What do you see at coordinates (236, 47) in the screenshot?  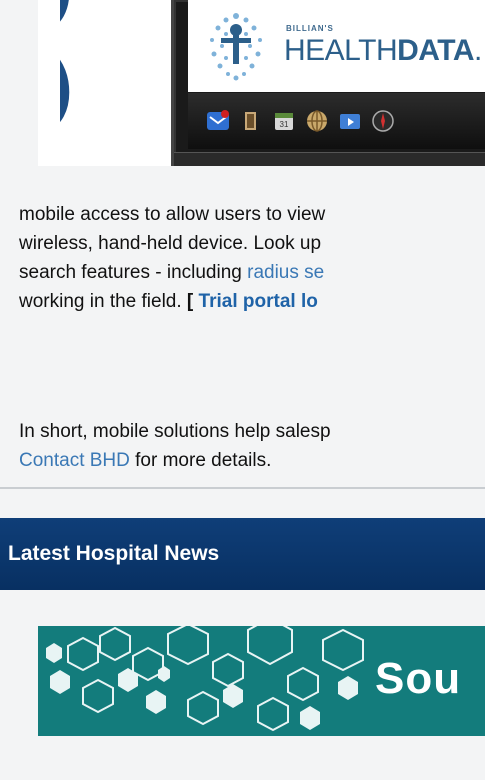 I see `health-data-logo-icon` at bounding box center [236, 47].